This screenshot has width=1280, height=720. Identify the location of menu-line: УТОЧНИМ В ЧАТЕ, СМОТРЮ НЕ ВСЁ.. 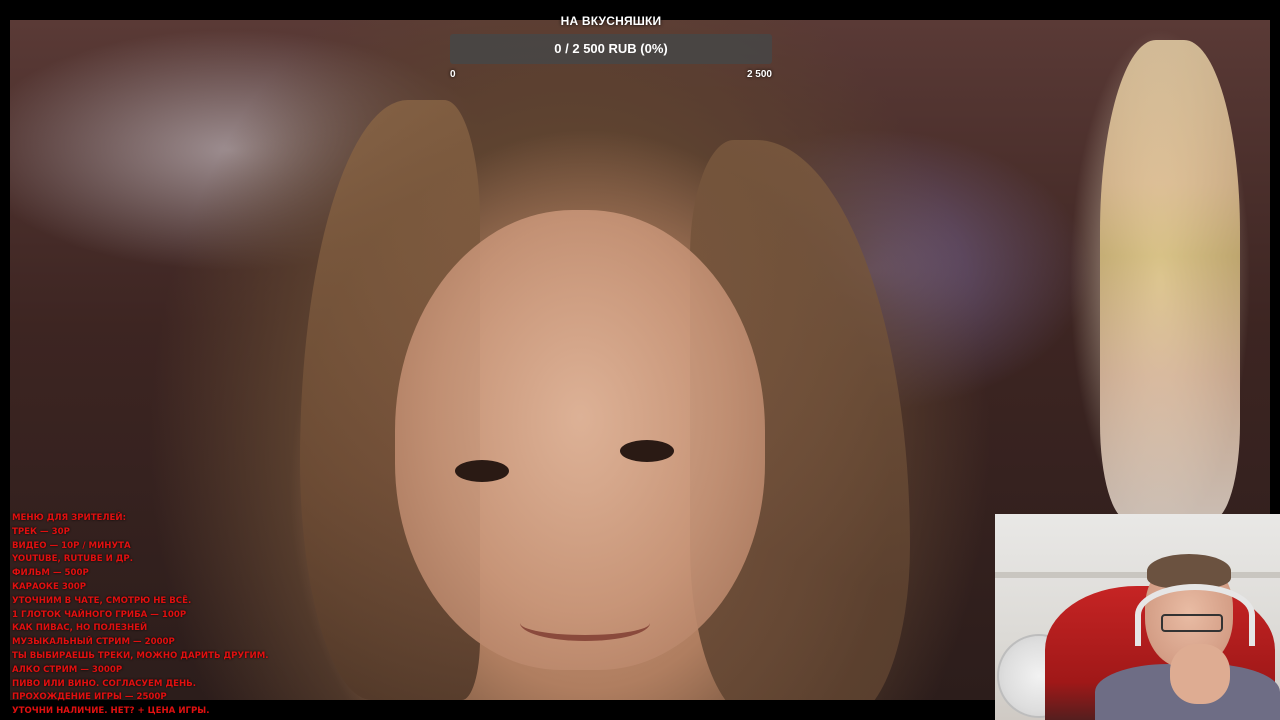
(102, 600).